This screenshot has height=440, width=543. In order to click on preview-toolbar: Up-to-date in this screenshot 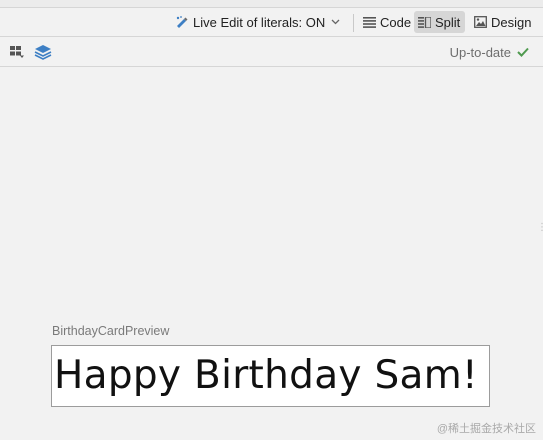, I will do `click(271, 52)`.